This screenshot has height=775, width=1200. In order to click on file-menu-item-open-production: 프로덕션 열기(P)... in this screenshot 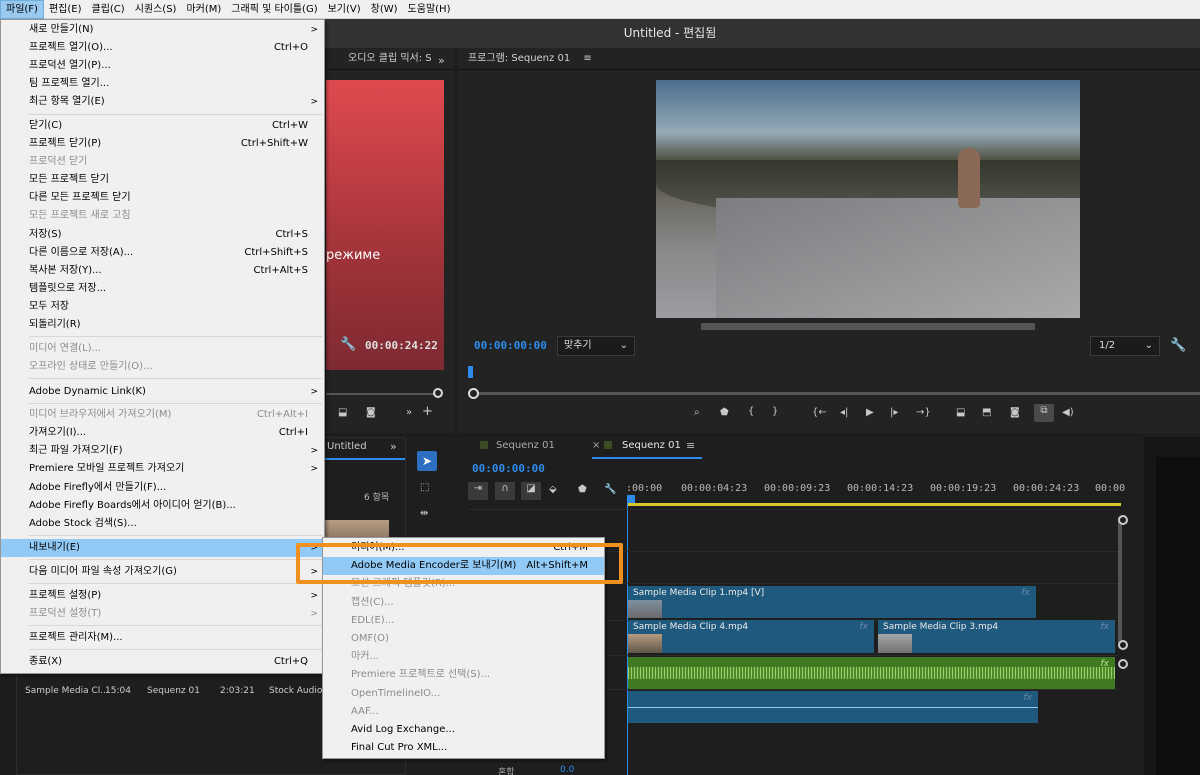, I will do `click(162, 66)`.